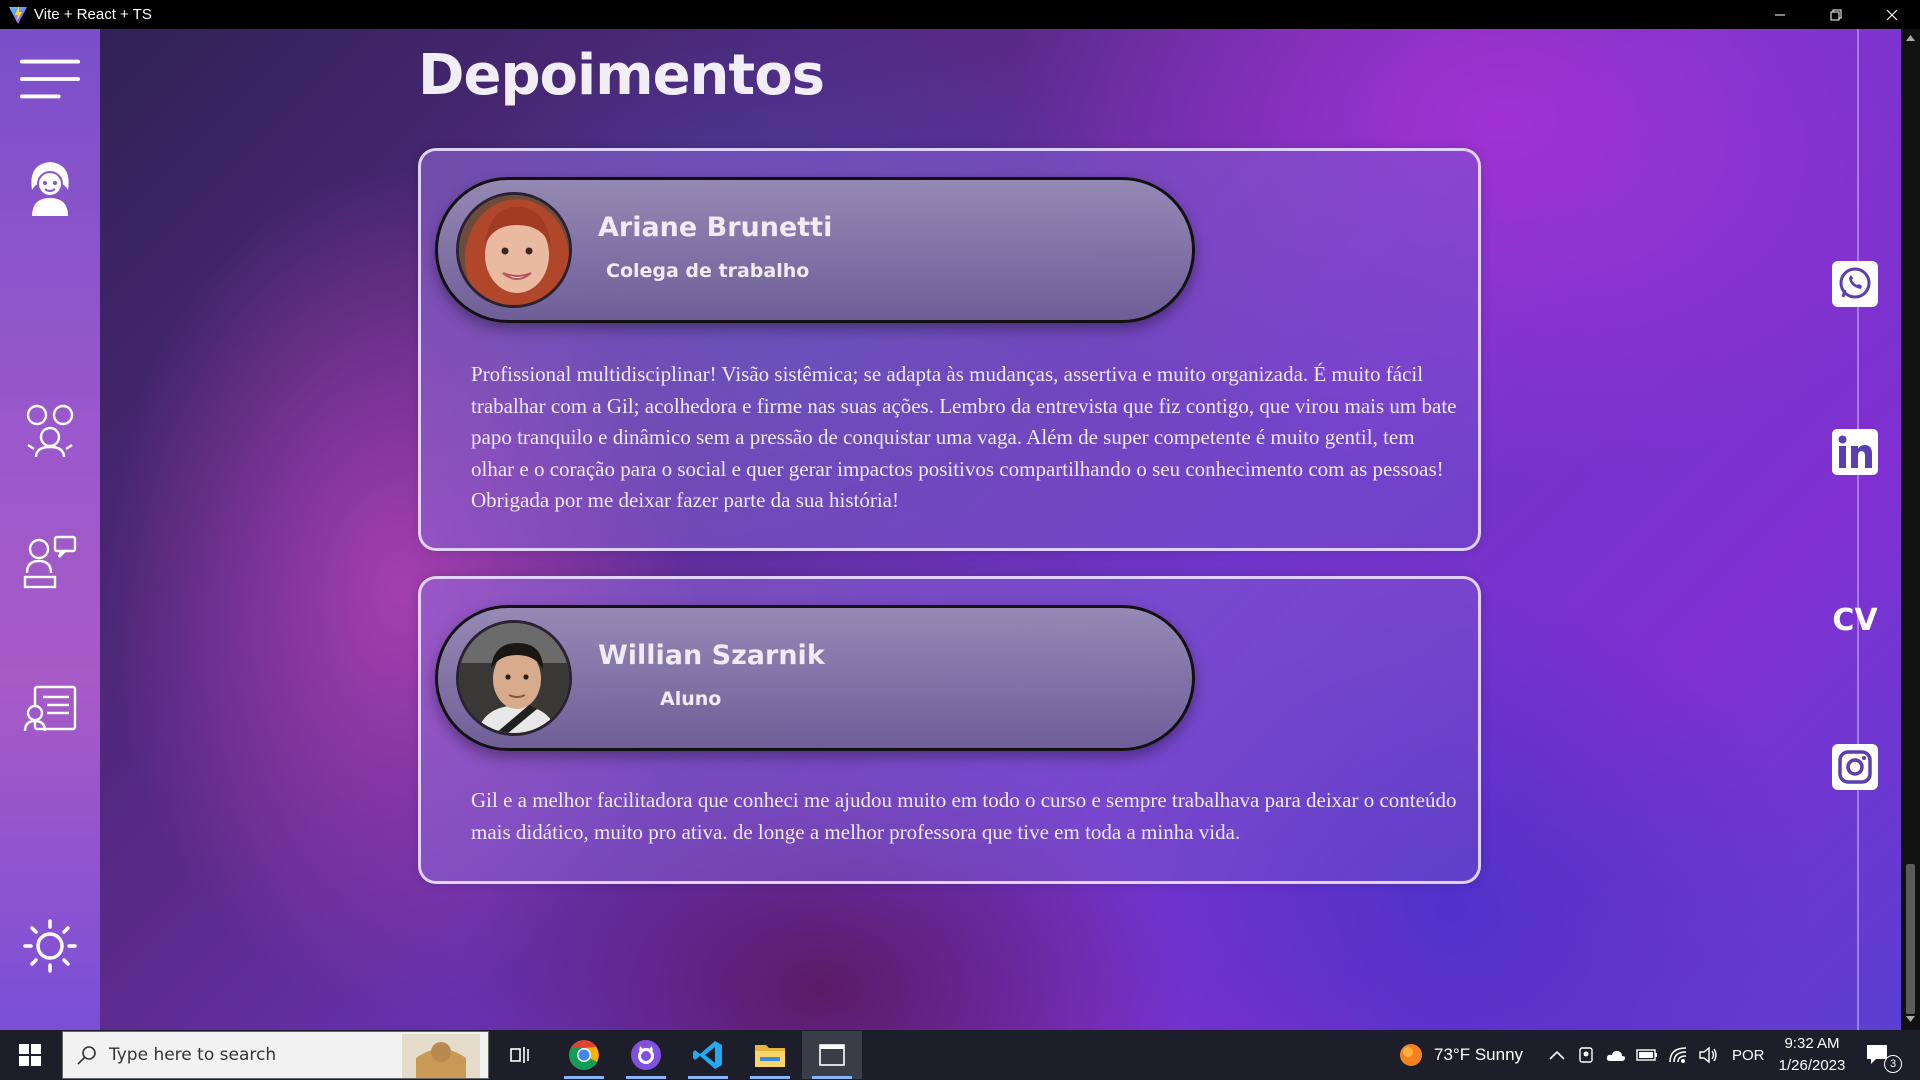 The width and height of the screenshot is (1920, 1080). What do you see at coordinates (815, 250) in the screenshot?
I see `testimonial-author-pill: Ariane Brunetti Colega de trabalho` at bounding box center [815, 250].